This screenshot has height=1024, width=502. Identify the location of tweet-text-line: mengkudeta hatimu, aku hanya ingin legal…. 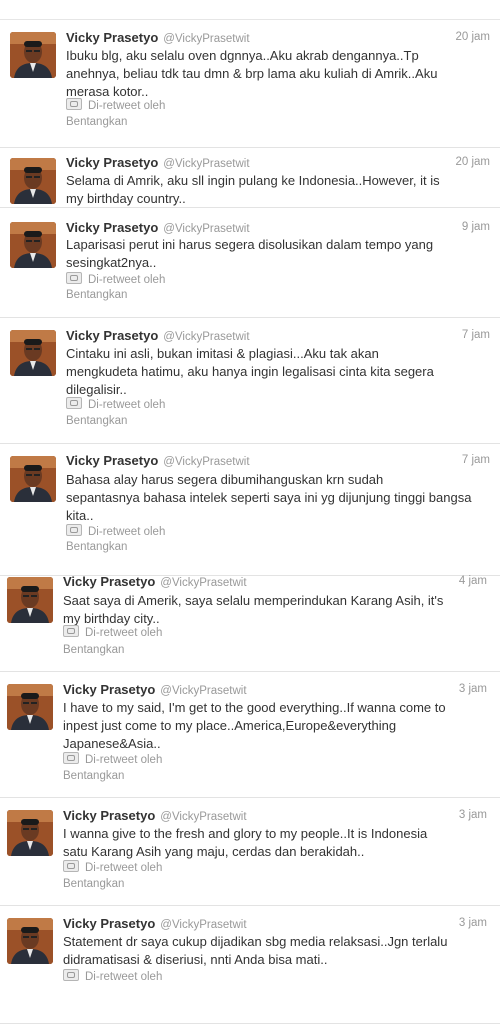
(250, 371).